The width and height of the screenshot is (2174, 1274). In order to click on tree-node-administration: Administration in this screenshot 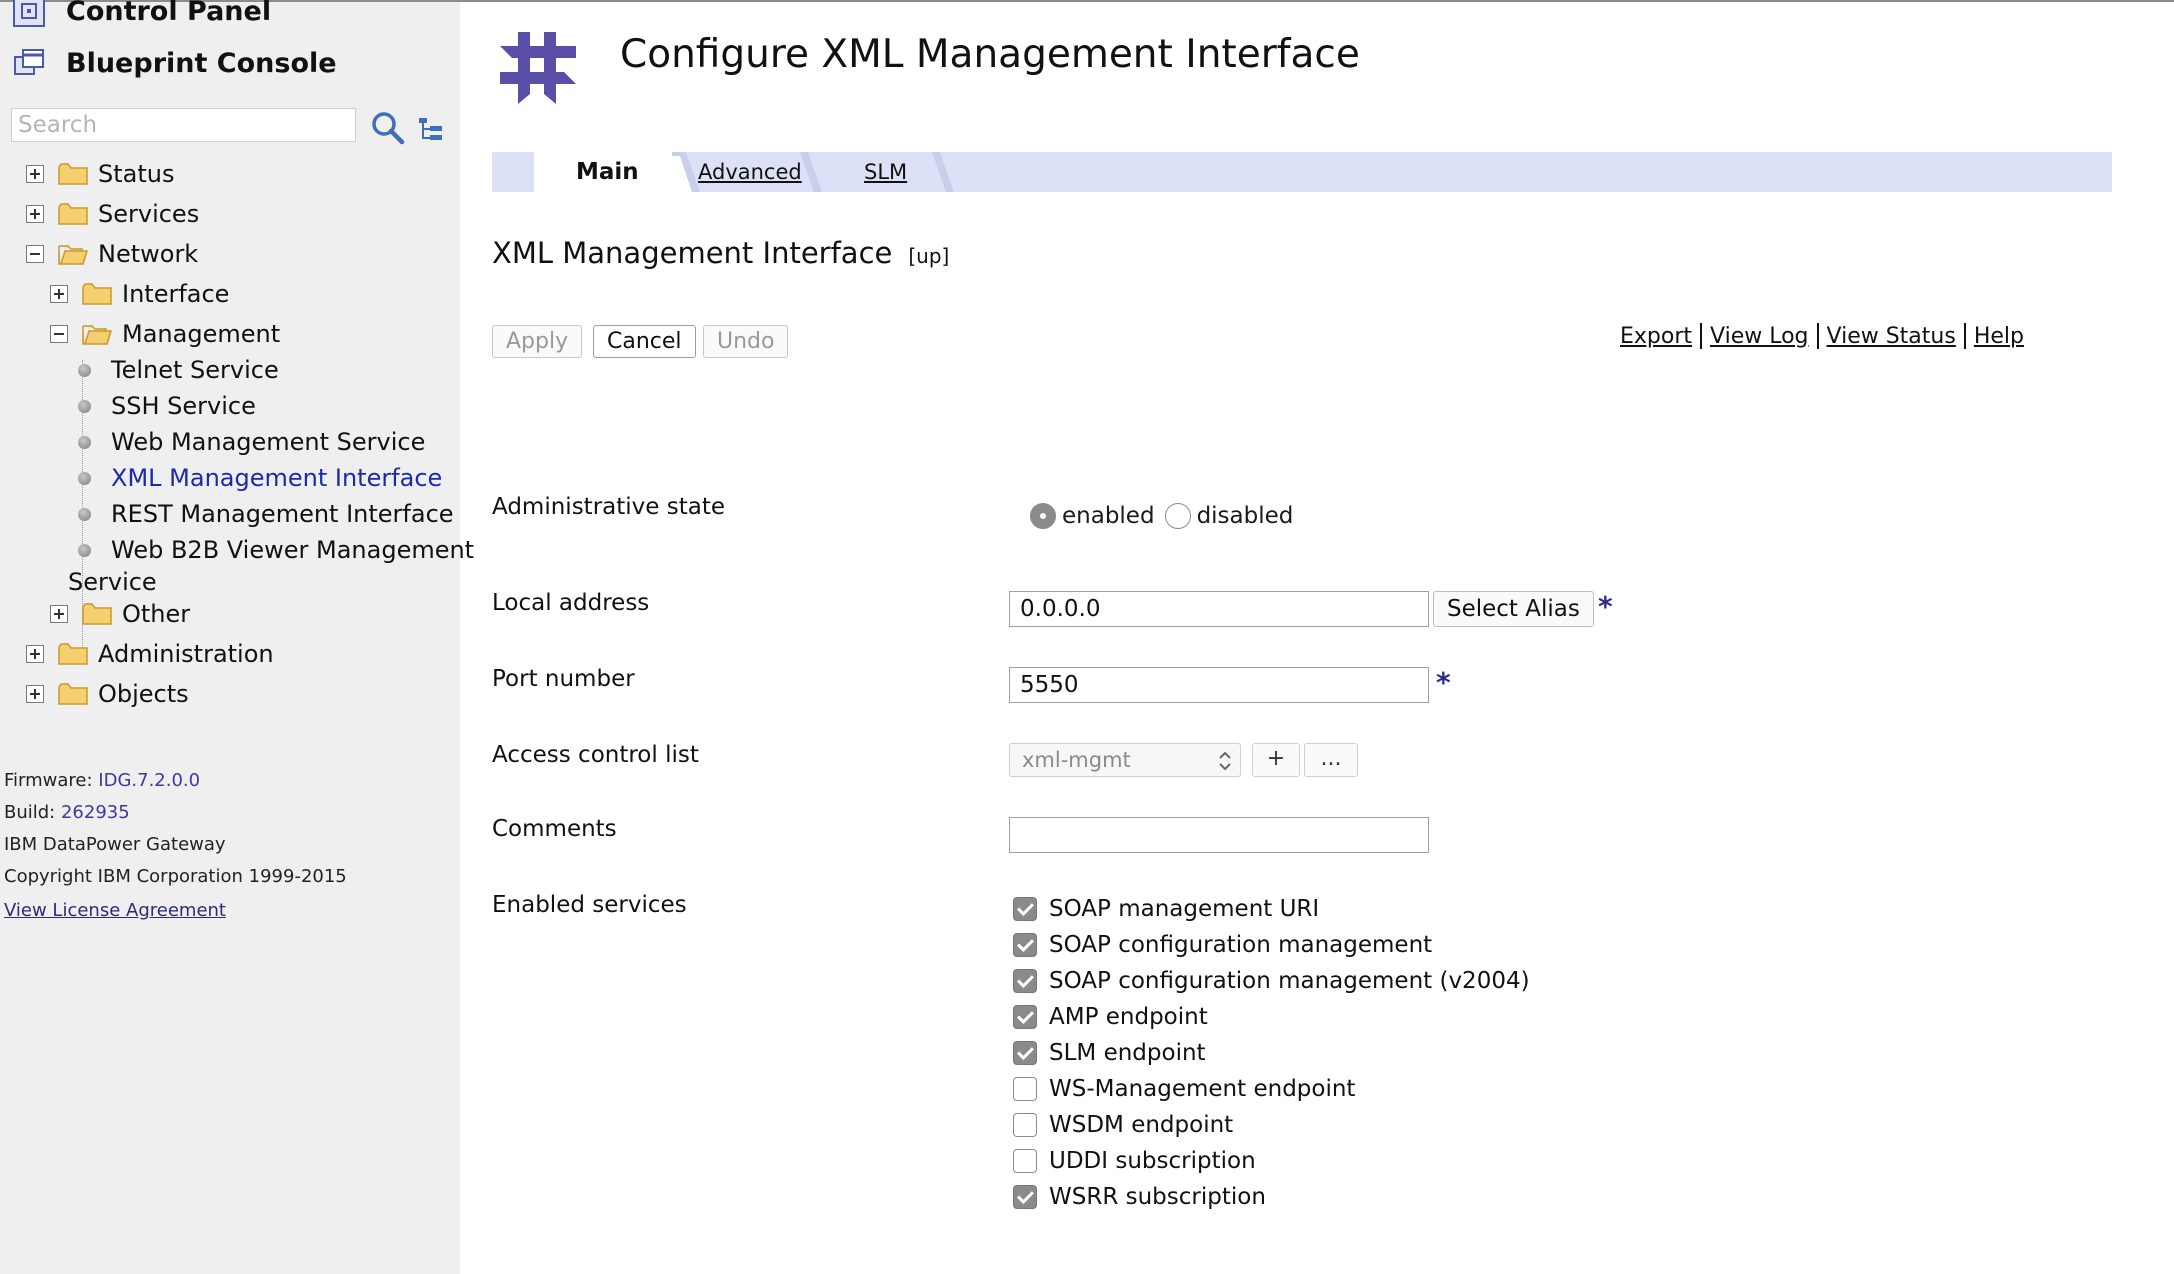, I will do `click(150, 654)`.